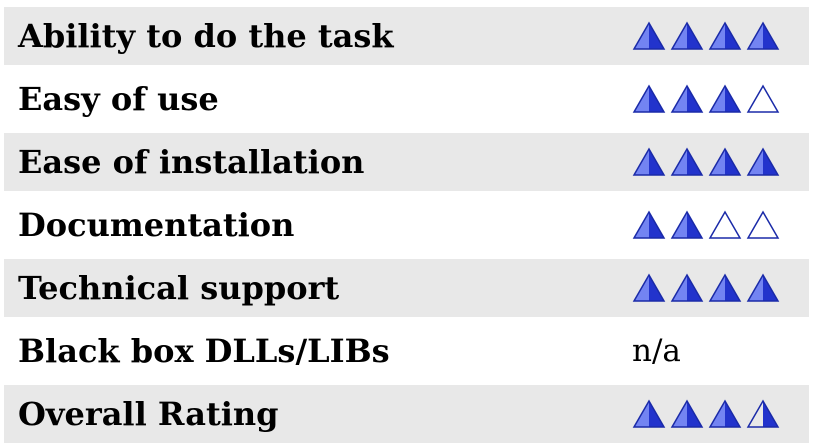 The image size is (813, 448). What do you see at coordinates (148, 414) in the screenshot?
I see `row-label: Overall Rating` at bounding box center [148, 414].